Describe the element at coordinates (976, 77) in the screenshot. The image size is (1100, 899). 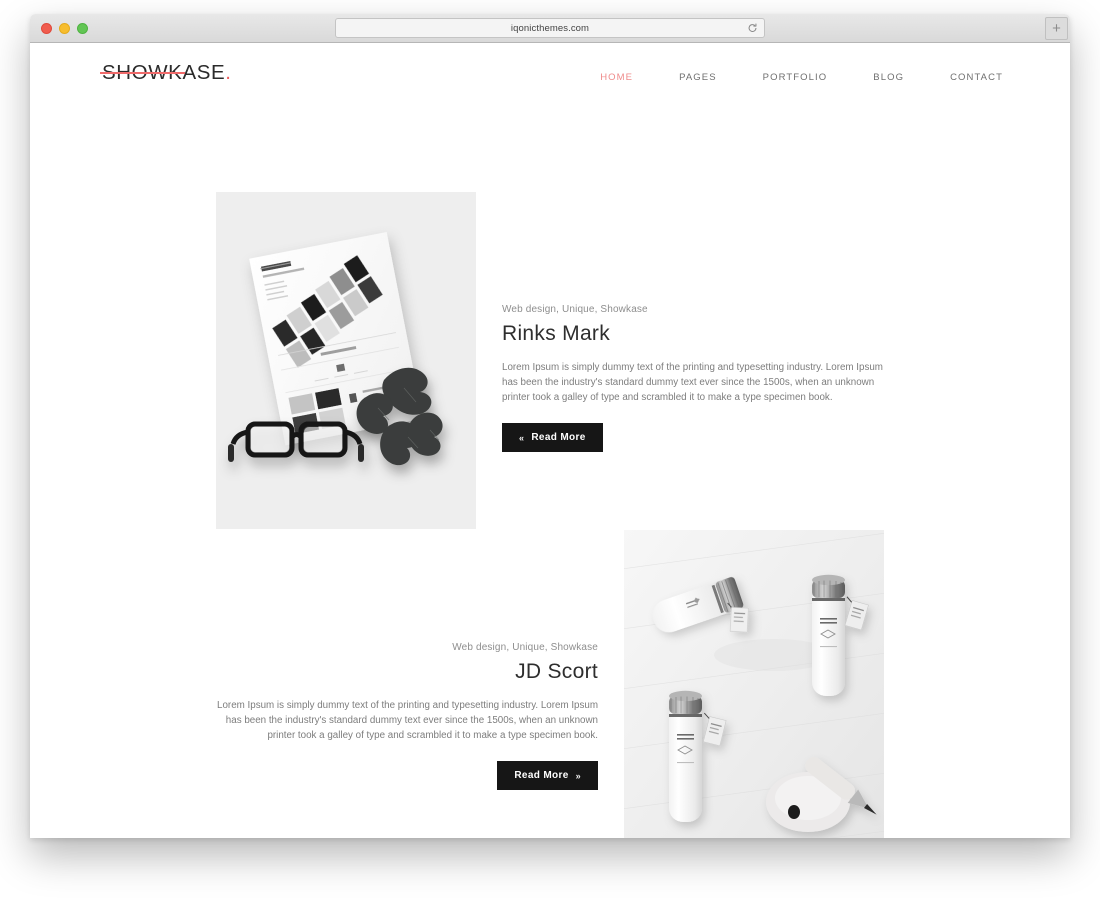
I see `nav-item-contact: CONTACT` at that location.